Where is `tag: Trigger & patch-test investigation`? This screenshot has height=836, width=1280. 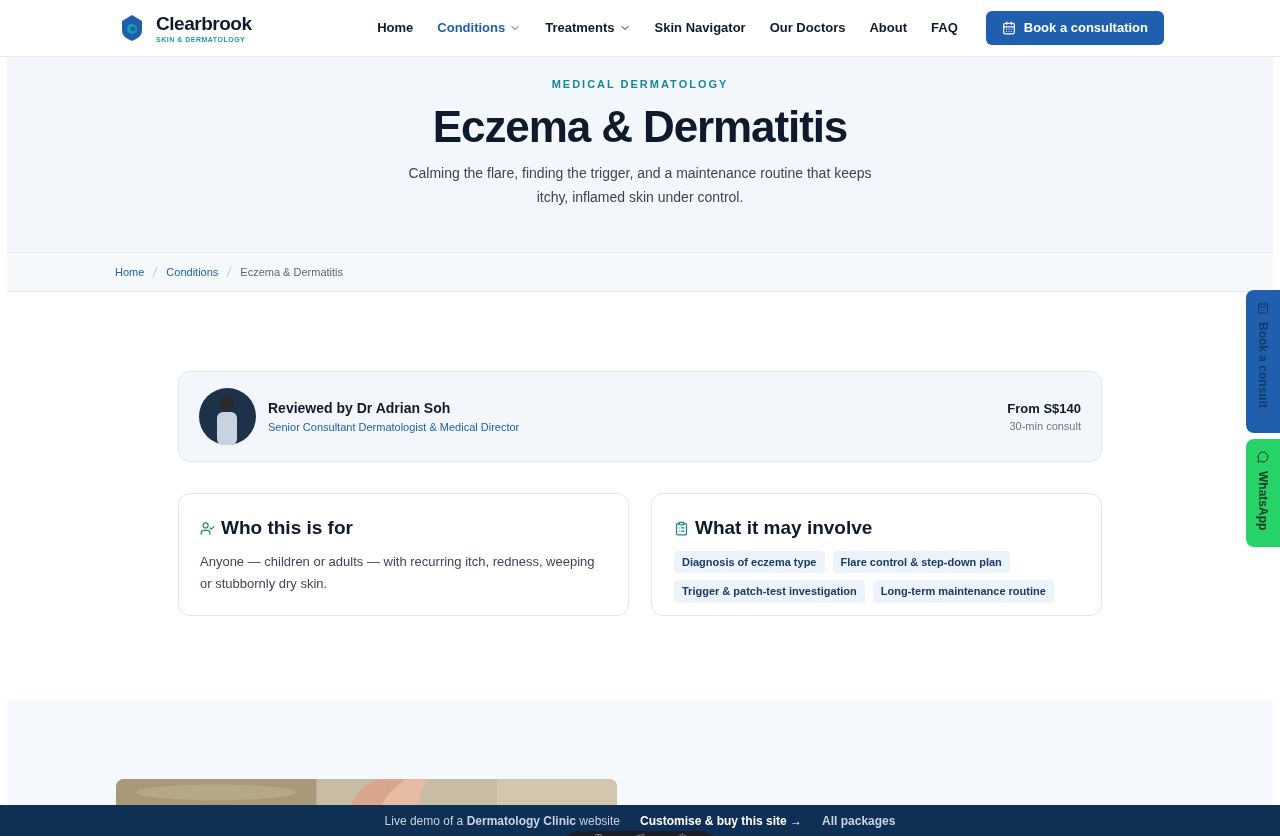
tag: Trigger & patch-test investigation is located at coordinates (769, 591).